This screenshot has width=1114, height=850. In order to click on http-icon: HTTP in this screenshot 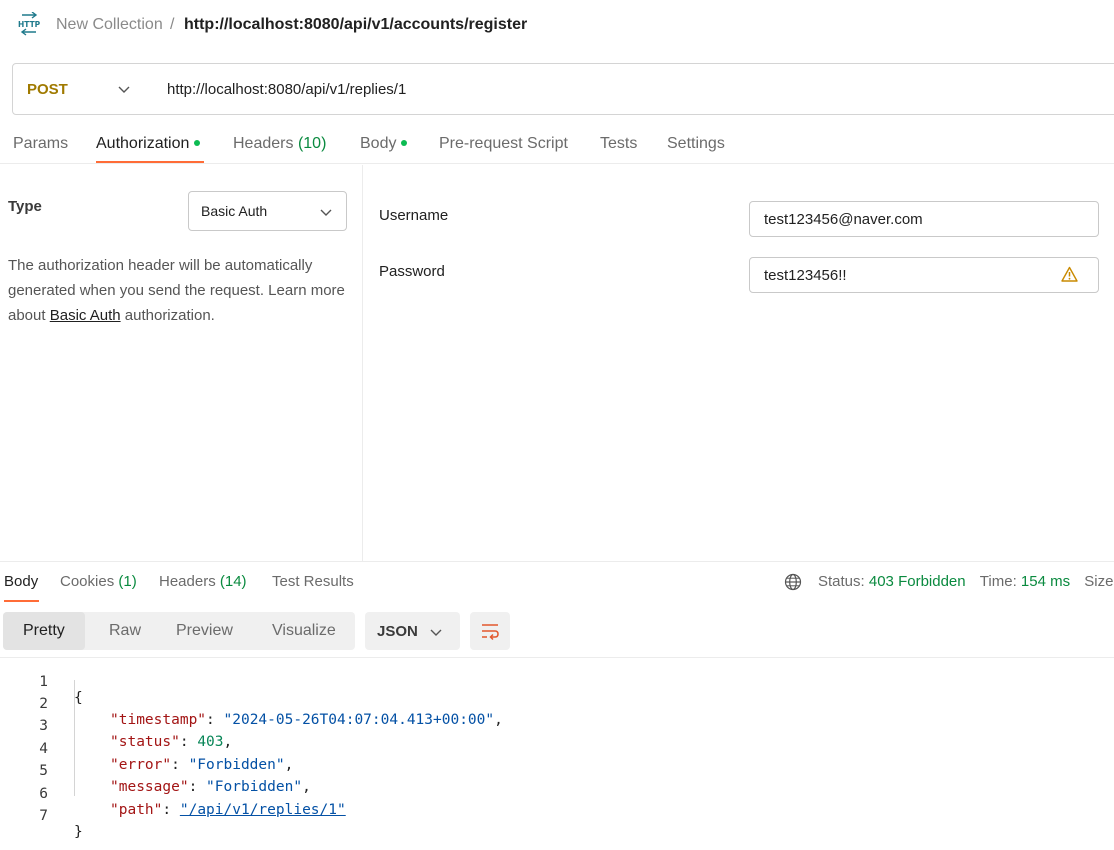, I will do `click(29, 24)`.